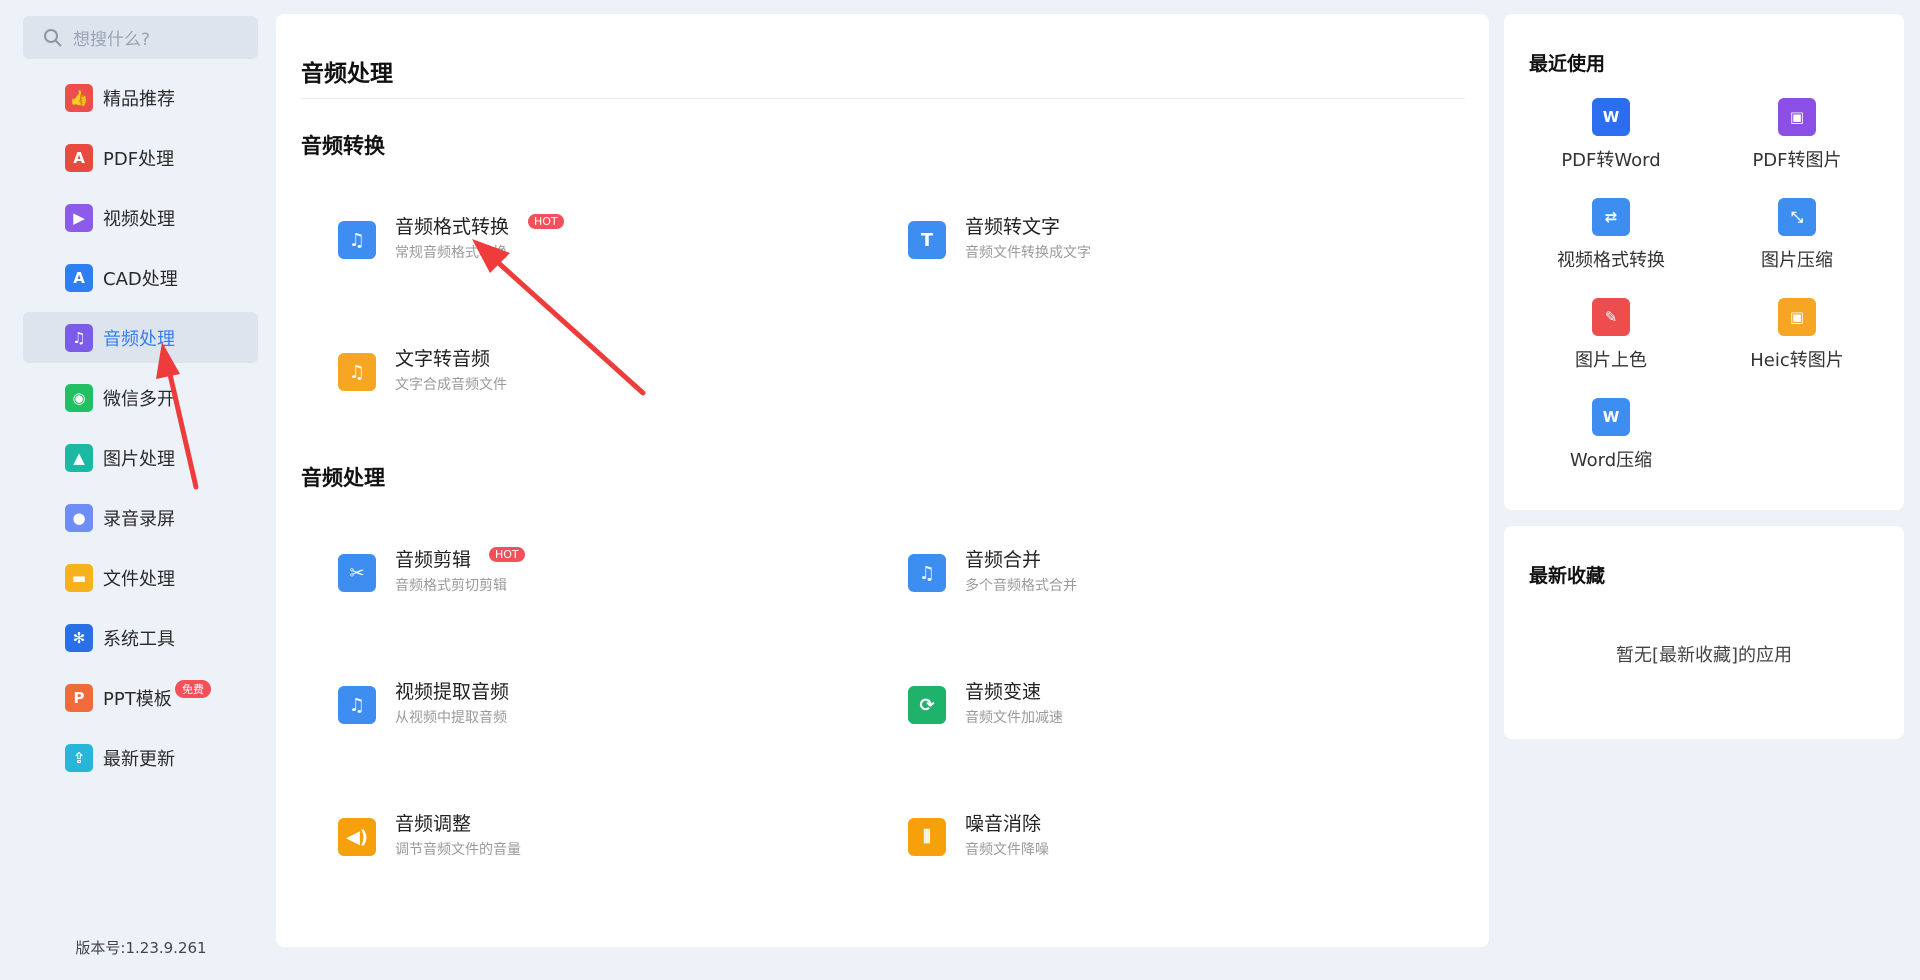 This screenshot has width=1920, height=980. What do you see at coordinates (343, 146) in the screenshot?
I see `section-title: 音频转换` at bounding box center [343, 146].